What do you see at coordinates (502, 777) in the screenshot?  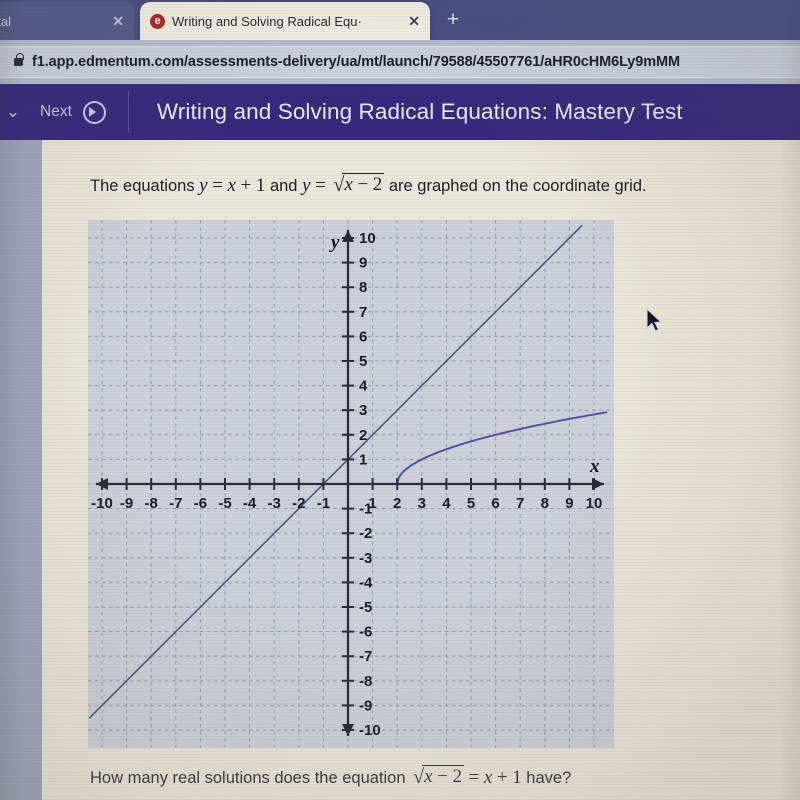 I see `bottom-rhs-plus: +` at bounding box center [502, 777].